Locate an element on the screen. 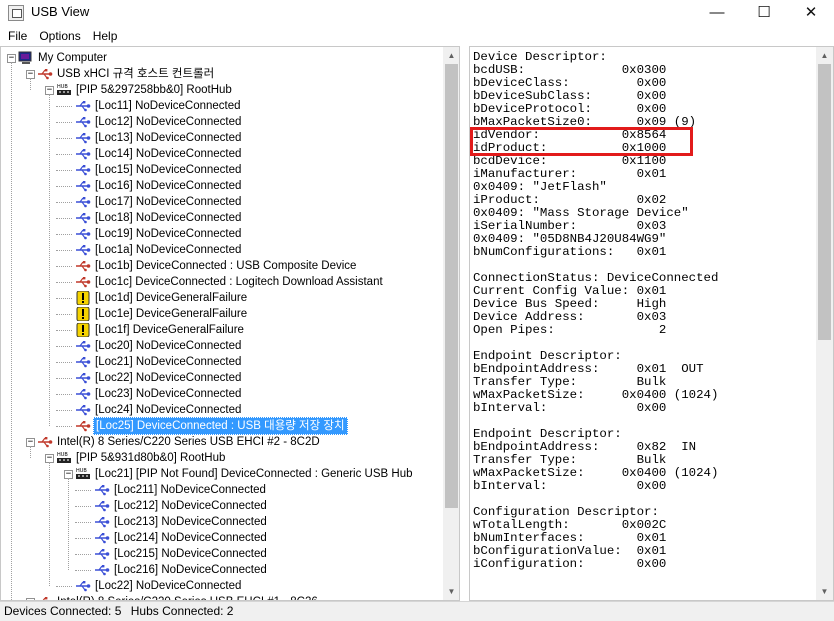 This screenshot has height=621, width=834. tree-item-label: [Loc213] NoDeviceConnected is located at coordinates (190, 522).